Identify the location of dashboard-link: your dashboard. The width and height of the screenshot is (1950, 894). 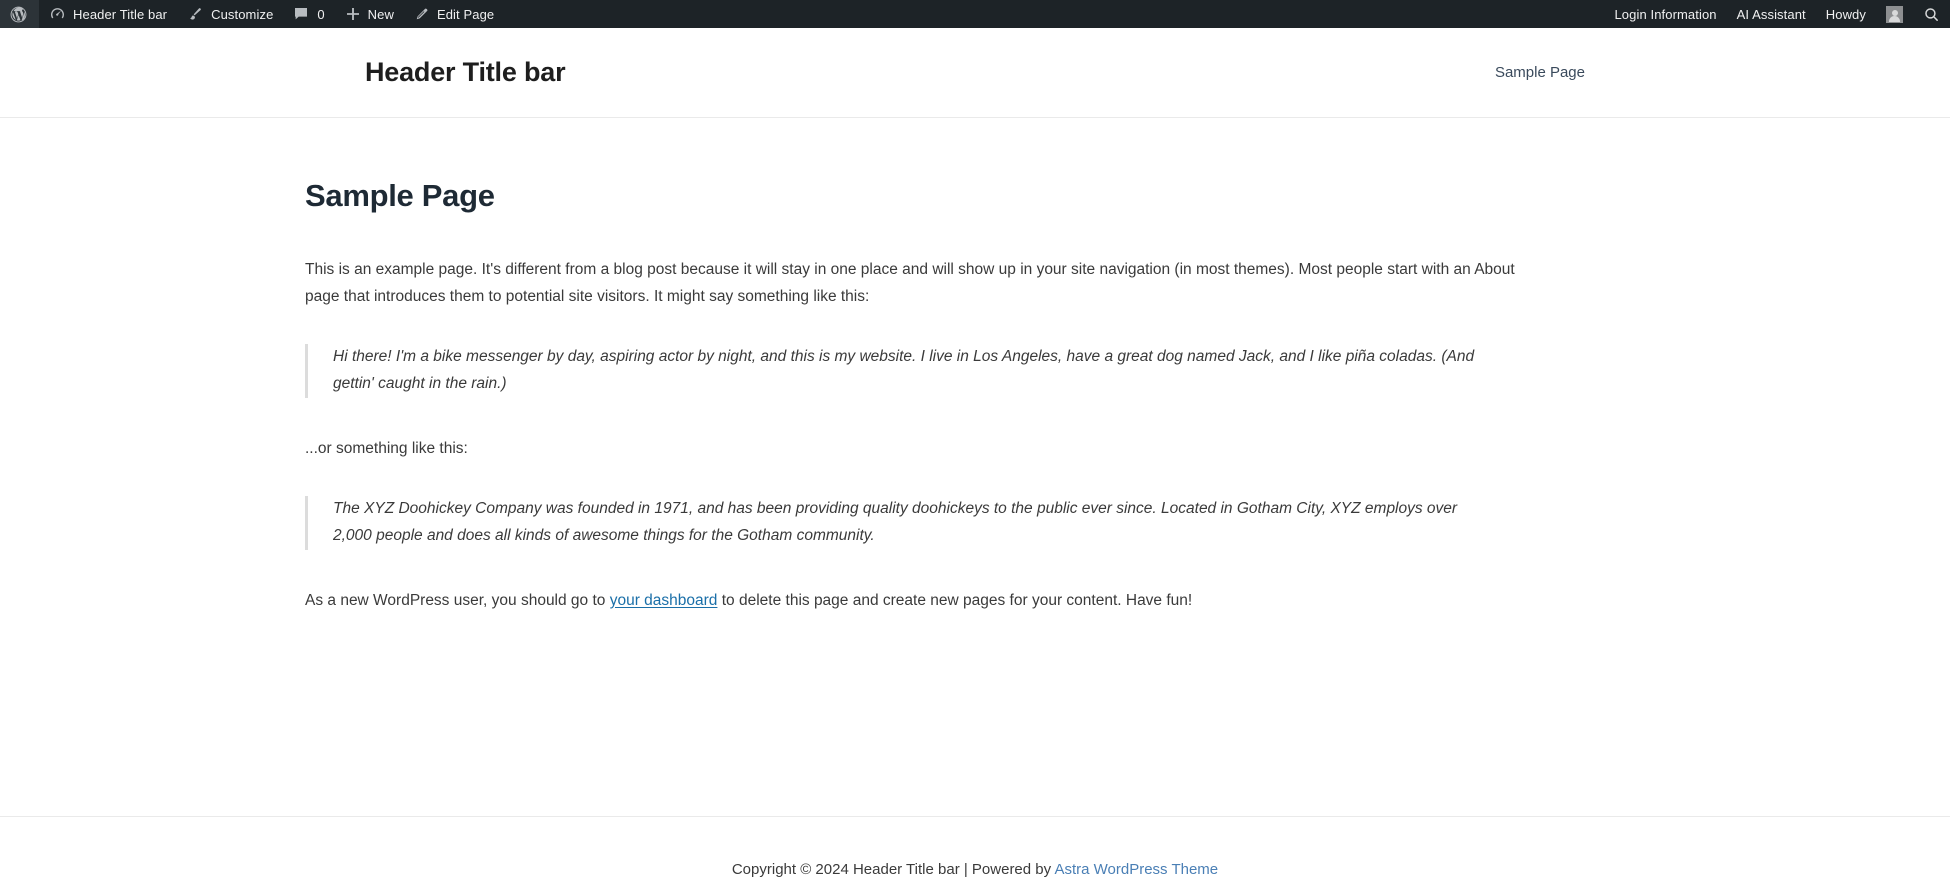
(664, 600).